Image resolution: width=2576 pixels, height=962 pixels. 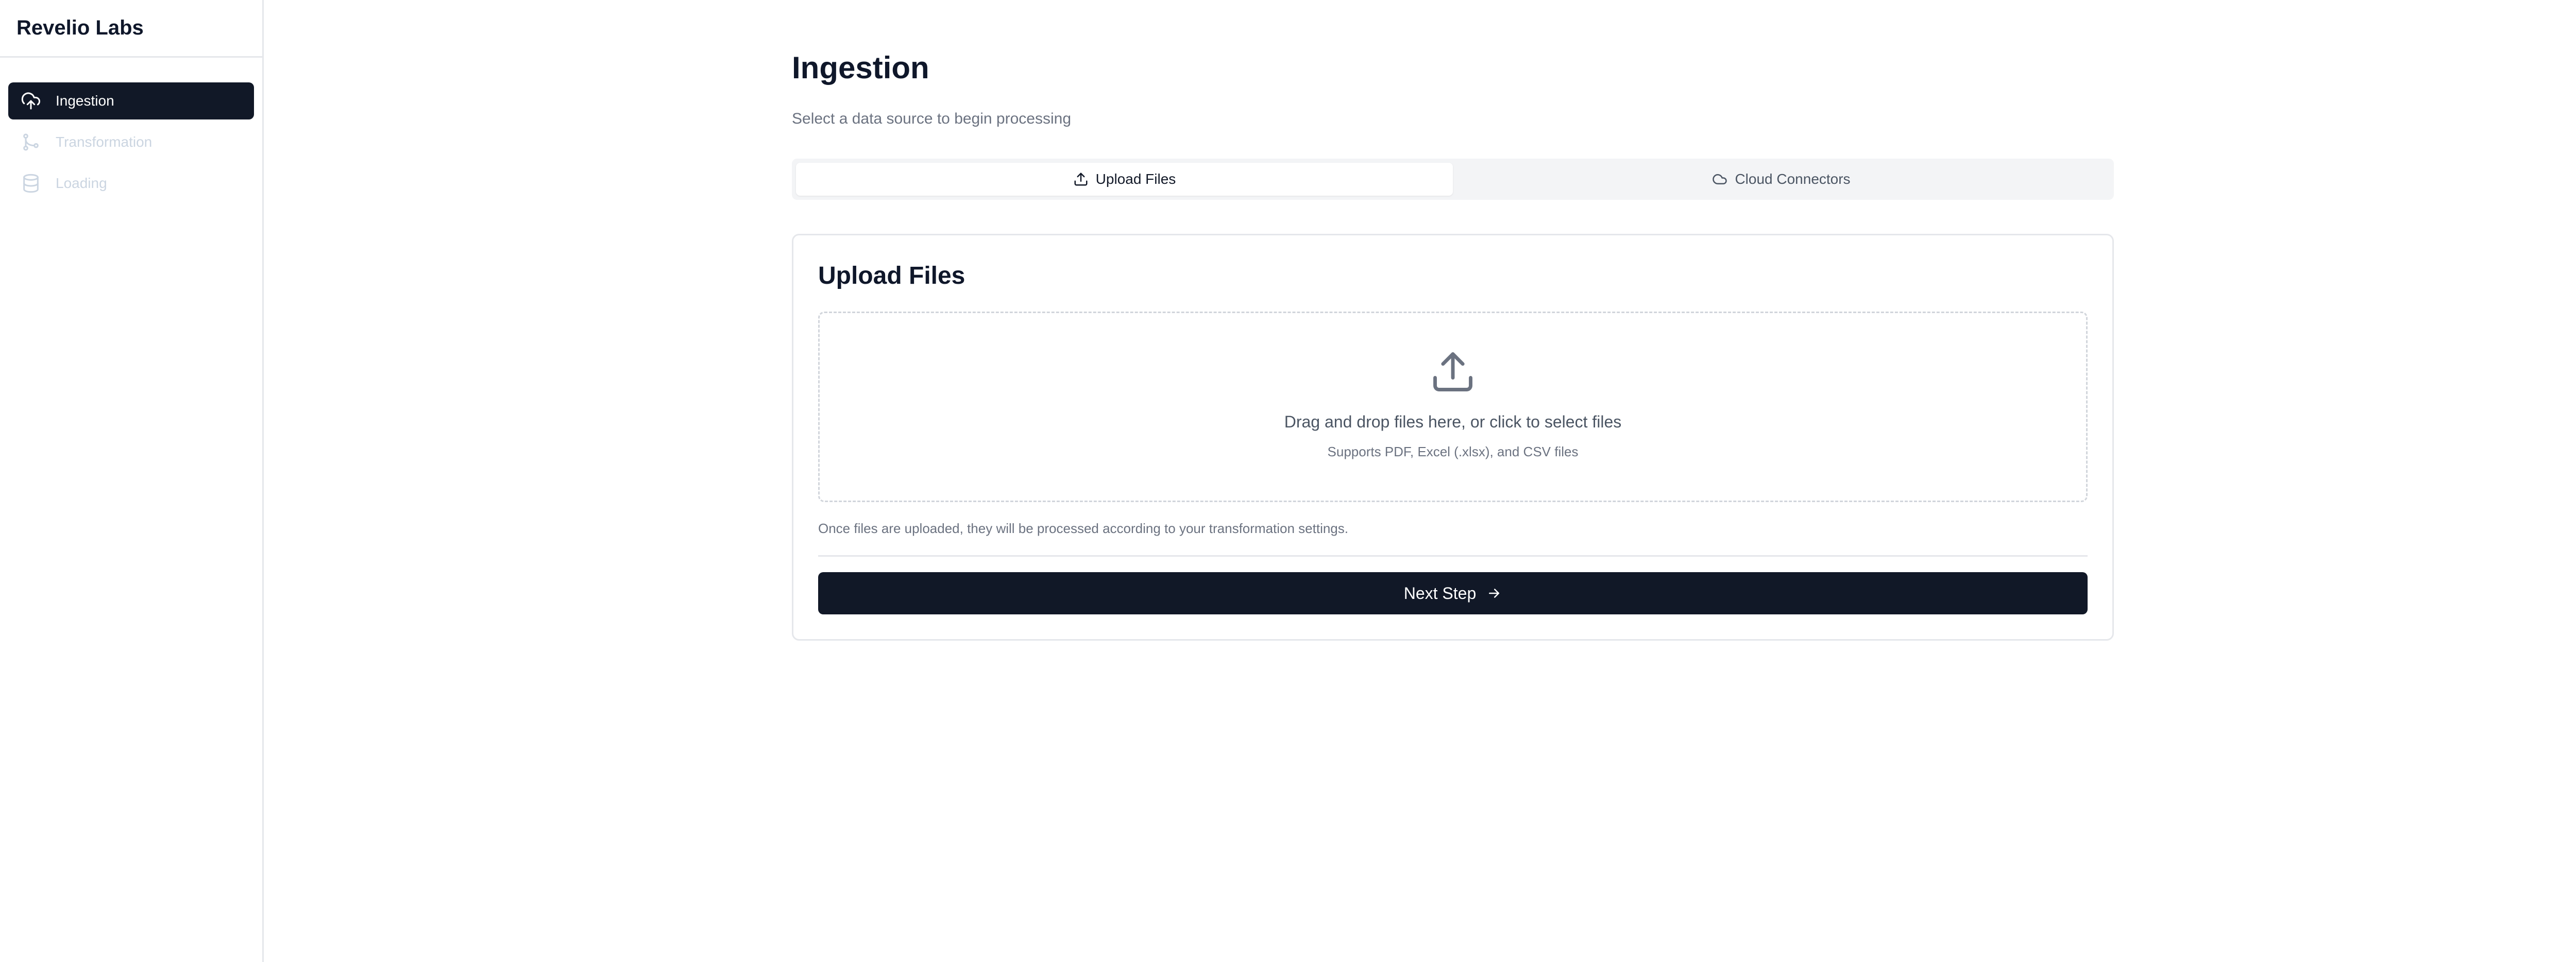 I want to click on brand-title: Revelio Labs, so click(x=131, y=29).